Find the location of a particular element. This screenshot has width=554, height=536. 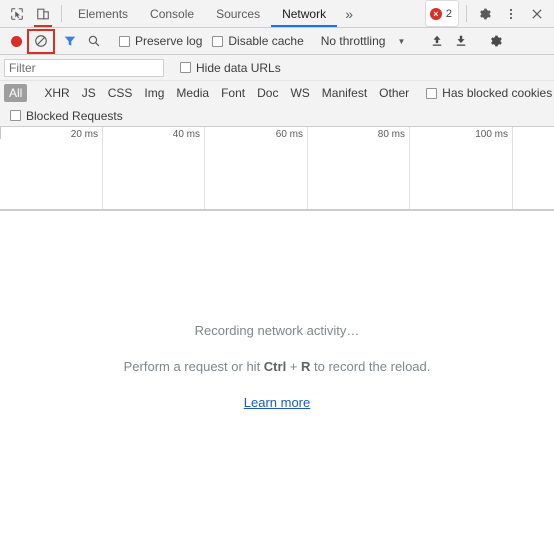

export-har-button is located at coordinates (461, 41).